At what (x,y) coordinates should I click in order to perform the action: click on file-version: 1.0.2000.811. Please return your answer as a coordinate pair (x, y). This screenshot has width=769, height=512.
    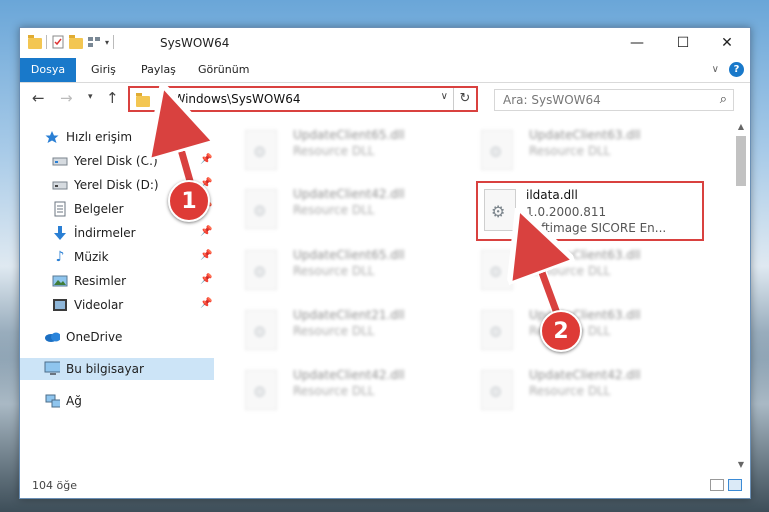
    Looking at the image, I should click on (566, 212).